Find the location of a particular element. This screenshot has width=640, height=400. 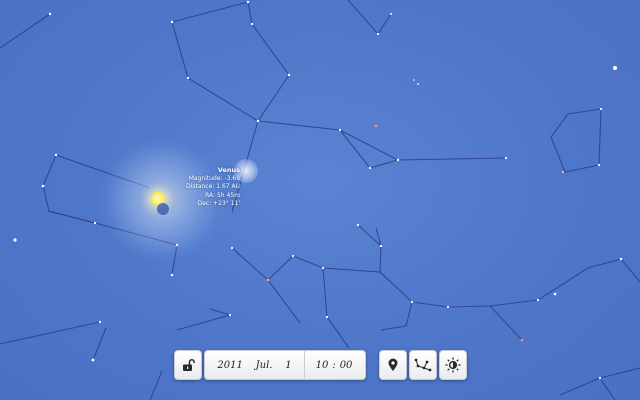

planet-ra: RA: 5h 45m is located at coordinates (222, 195).